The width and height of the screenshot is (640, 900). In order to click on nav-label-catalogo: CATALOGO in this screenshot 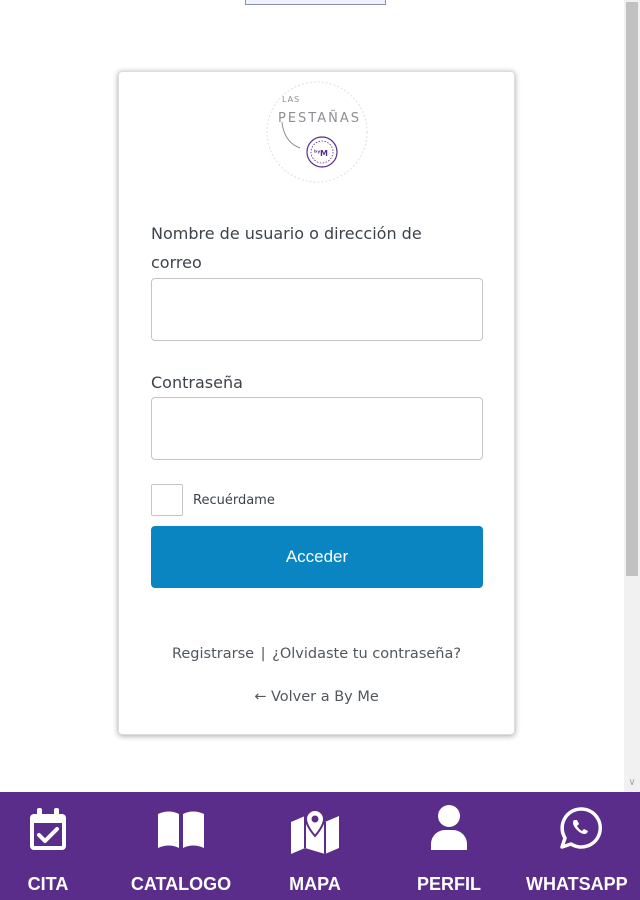, I will do `click(181, 884)`.